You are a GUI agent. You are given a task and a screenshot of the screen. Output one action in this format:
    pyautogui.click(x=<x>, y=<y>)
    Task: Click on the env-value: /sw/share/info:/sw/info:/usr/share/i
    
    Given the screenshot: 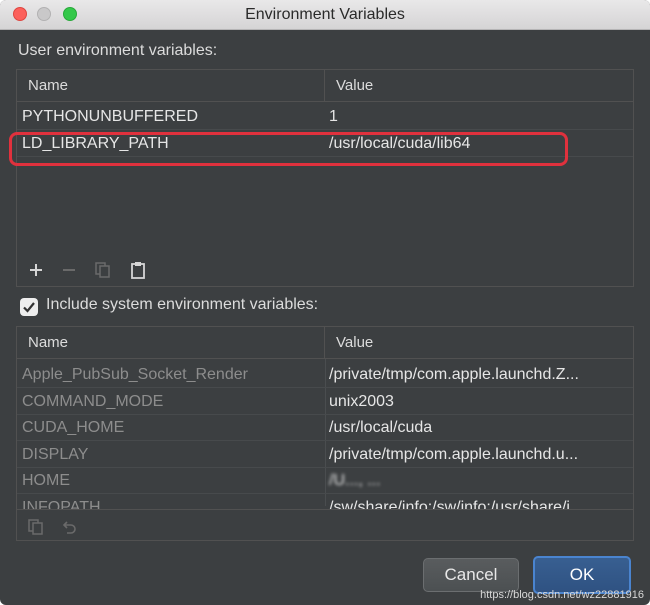 What is the action you would take?
    pyautogui.click(x=479, y=502)
    